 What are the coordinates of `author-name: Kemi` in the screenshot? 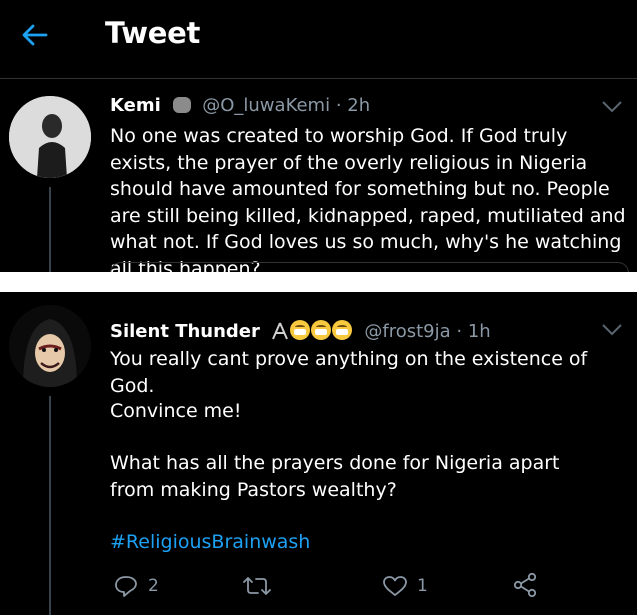 It's located at (135, 105).